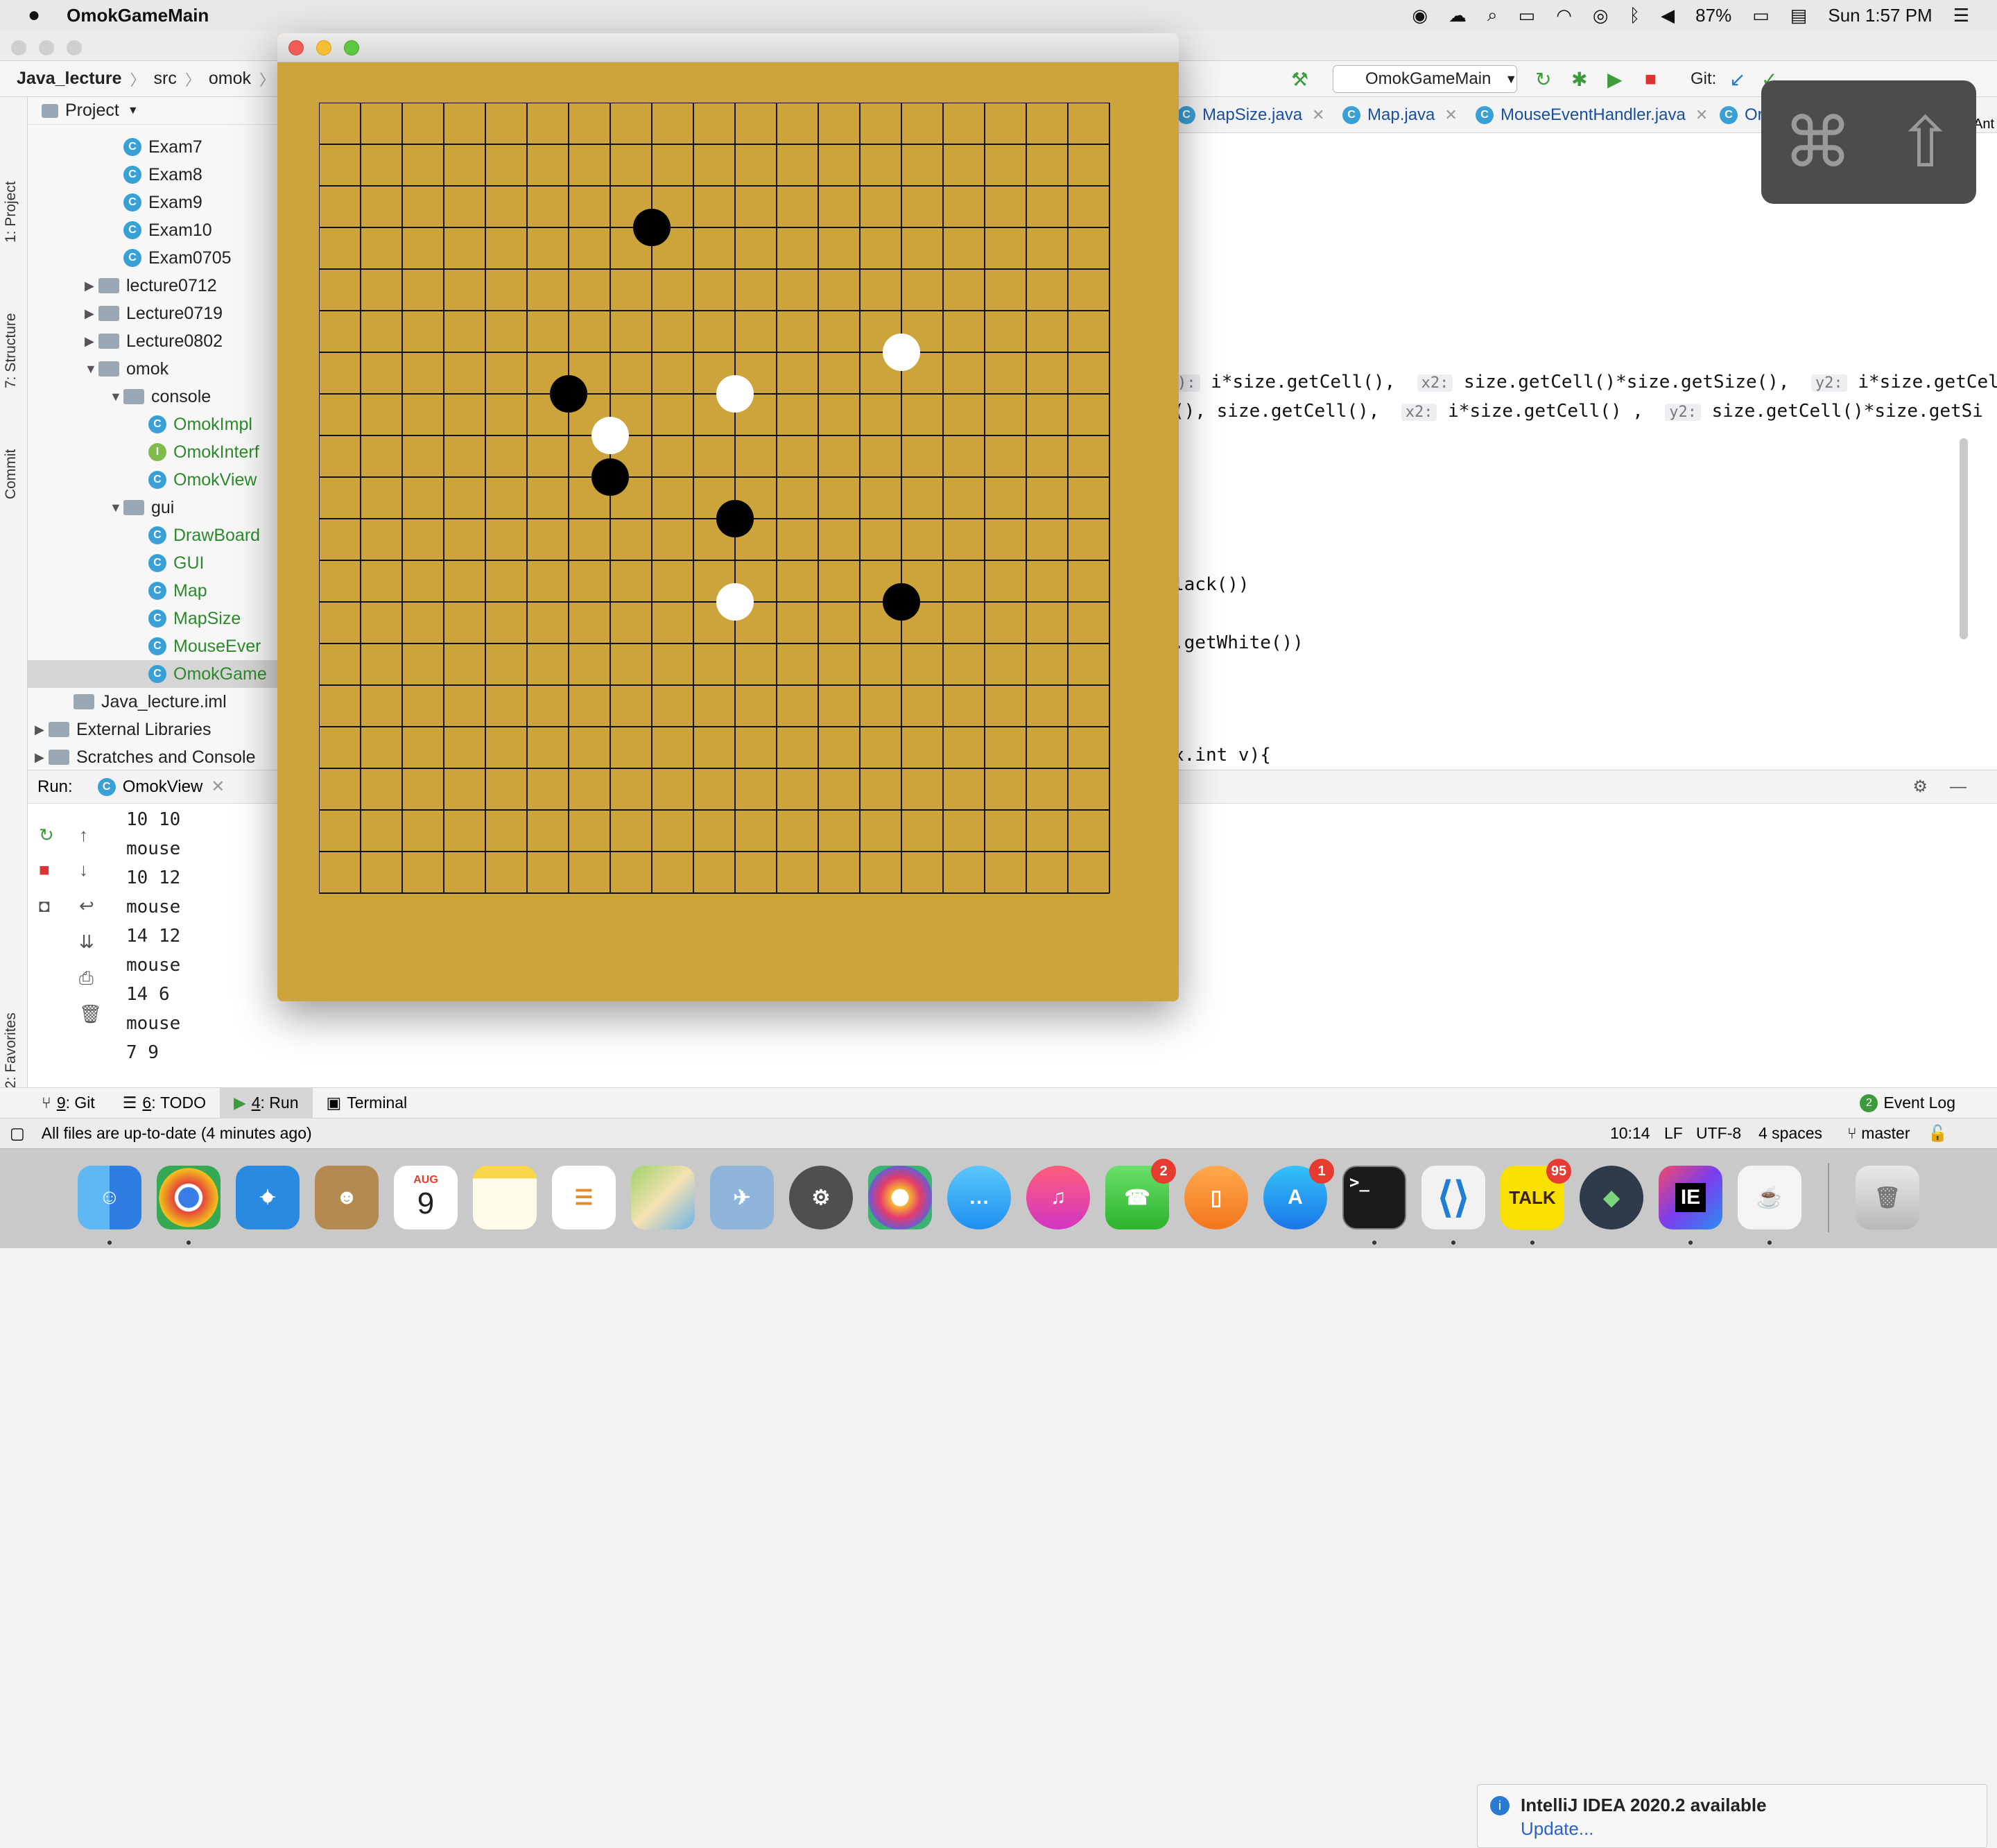 The height and width of the screenshot is (1848, 1997). What do you see at coordinates (1961, 15) in the screenshot?
I see `notification-center-icon: ☰` at bounding box center [1961, 15].